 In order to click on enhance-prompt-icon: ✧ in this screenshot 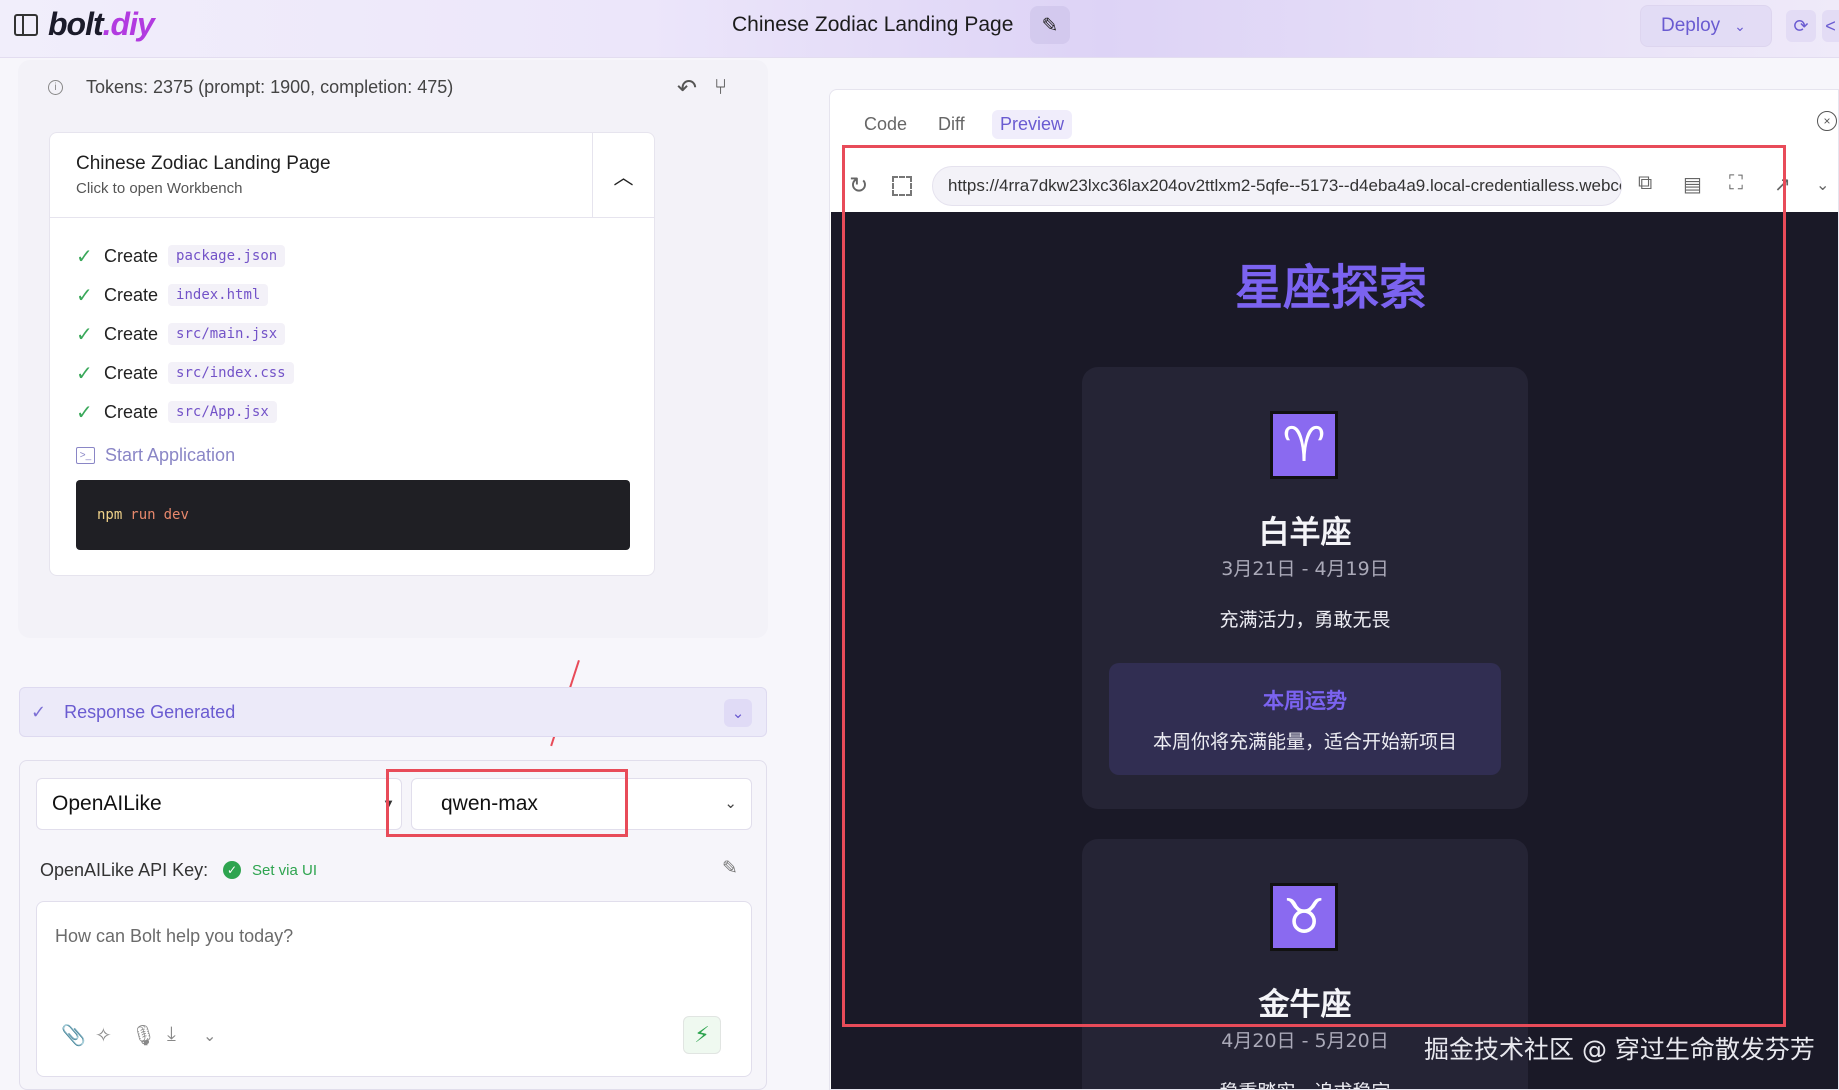, I will do `click(103, 1035)`.